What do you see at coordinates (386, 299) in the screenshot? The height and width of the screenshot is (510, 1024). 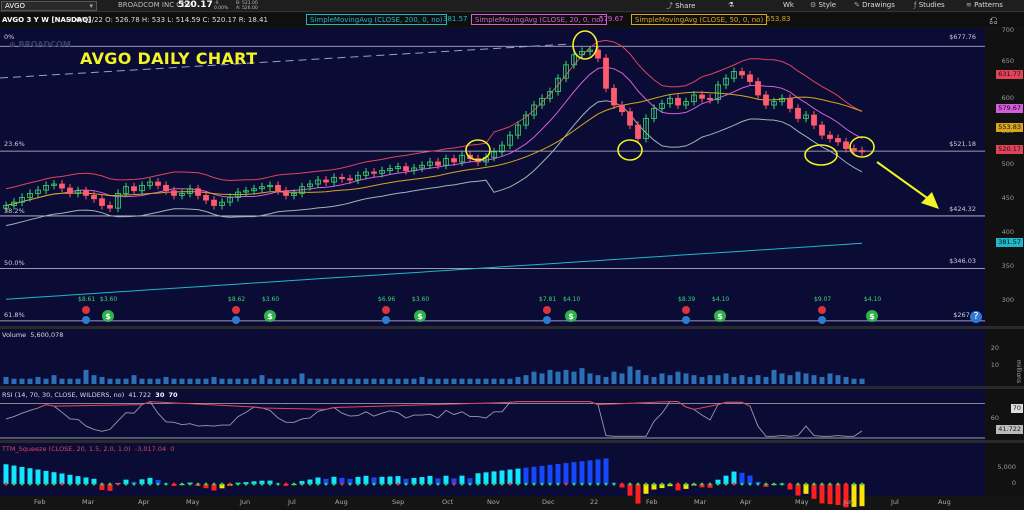 I see `event-label: $6.96` at bounding box center [386, 299].